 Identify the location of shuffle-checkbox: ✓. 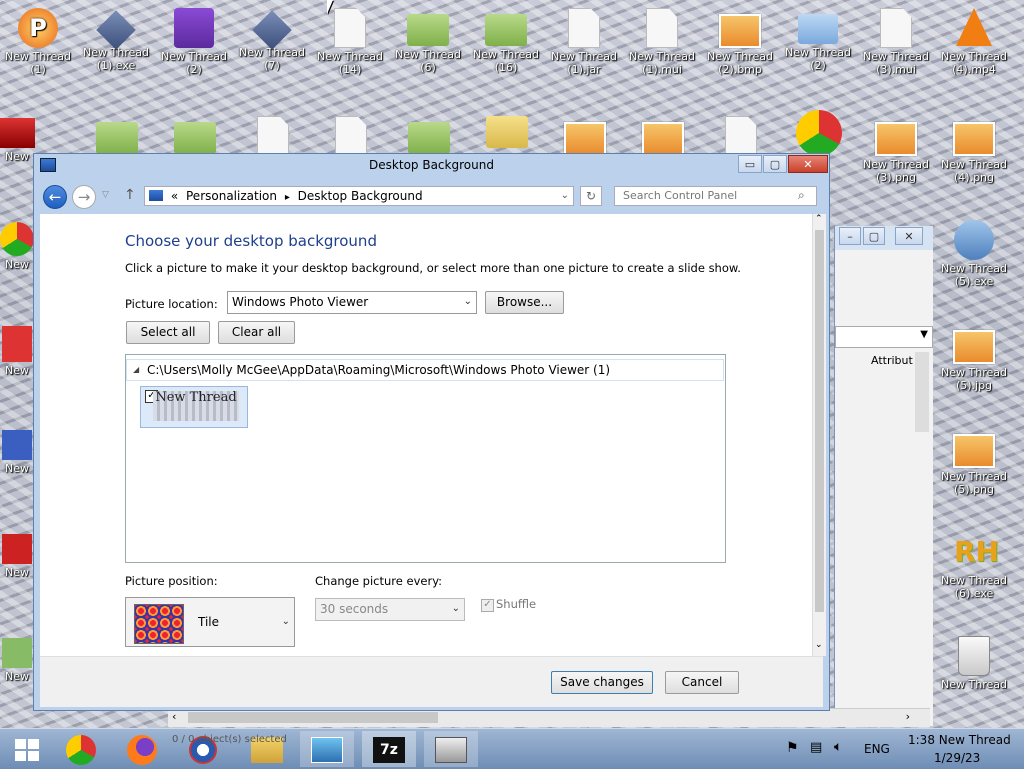
(487, 605).